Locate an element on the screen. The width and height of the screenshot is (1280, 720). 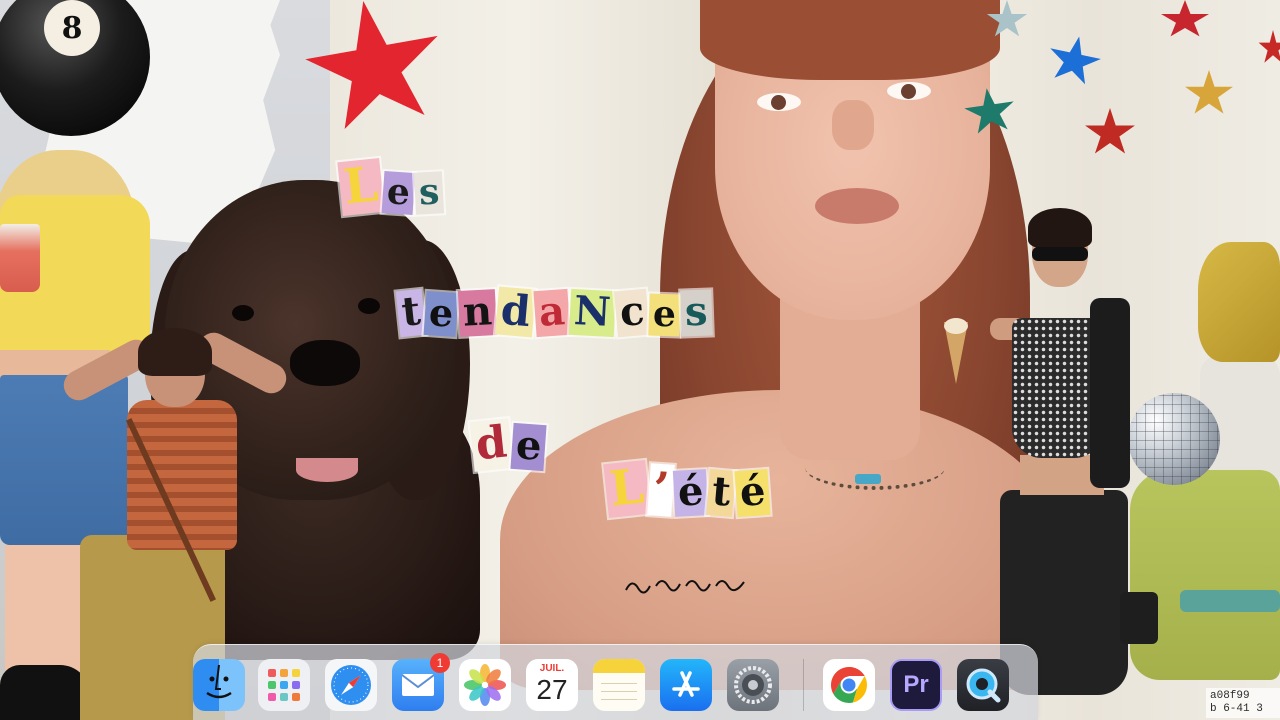
dock-app-mail: 1 is located at coordinates (421, 682).